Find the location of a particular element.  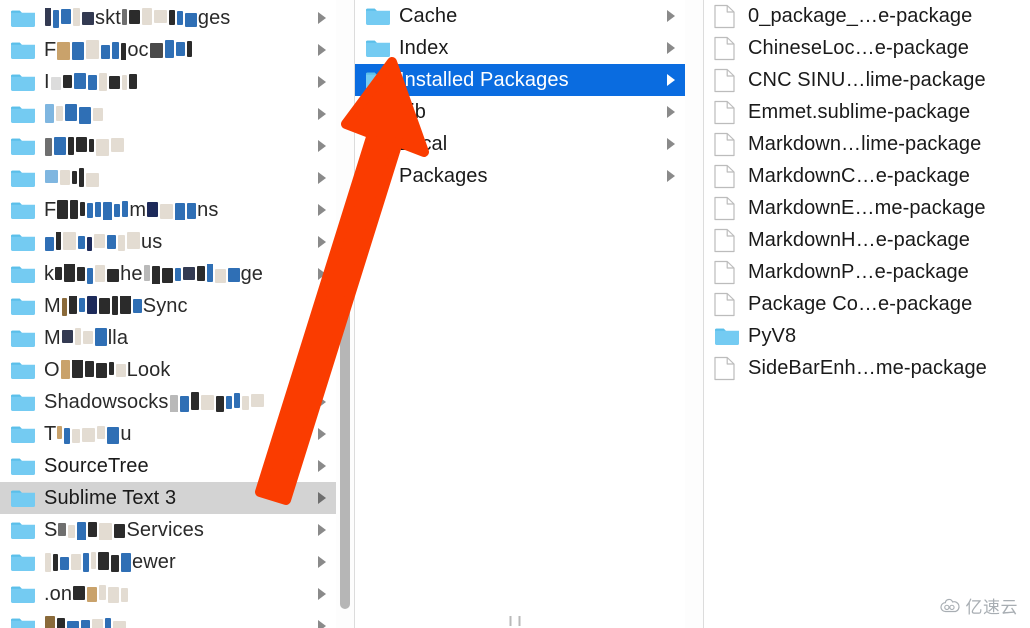

folder-row: Sublime Text 3 is located at coordinates (168, 498).